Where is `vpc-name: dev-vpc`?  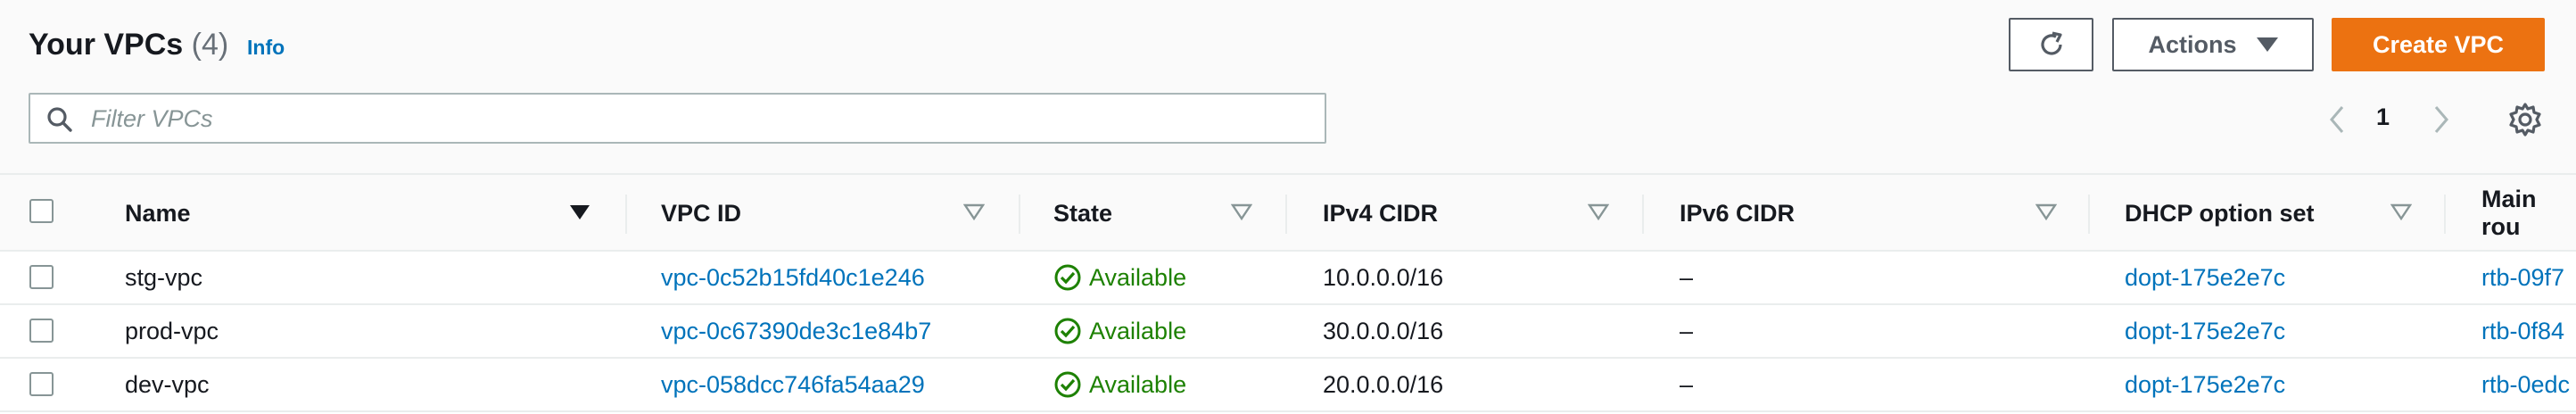 vpc-name: dev-vpc is located at coordinates (168, 384).